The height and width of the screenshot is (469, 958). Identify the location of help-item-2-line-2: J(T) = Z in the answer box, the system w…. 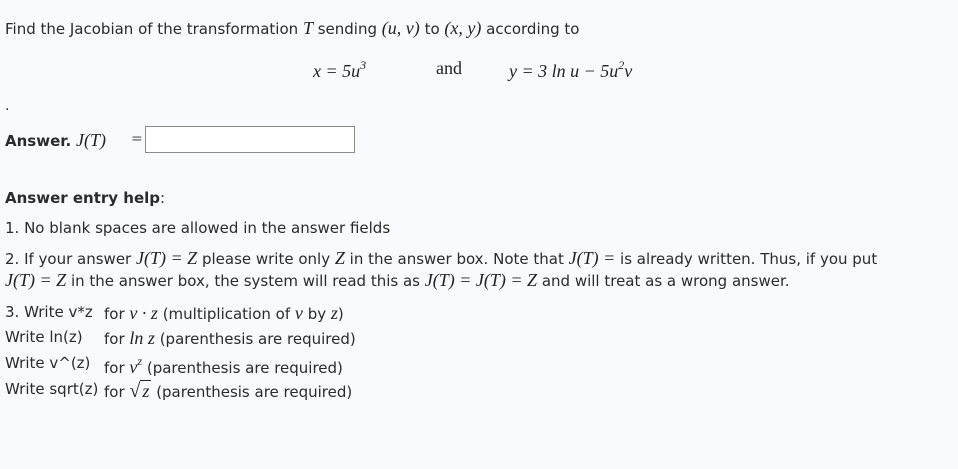
(397, 280).